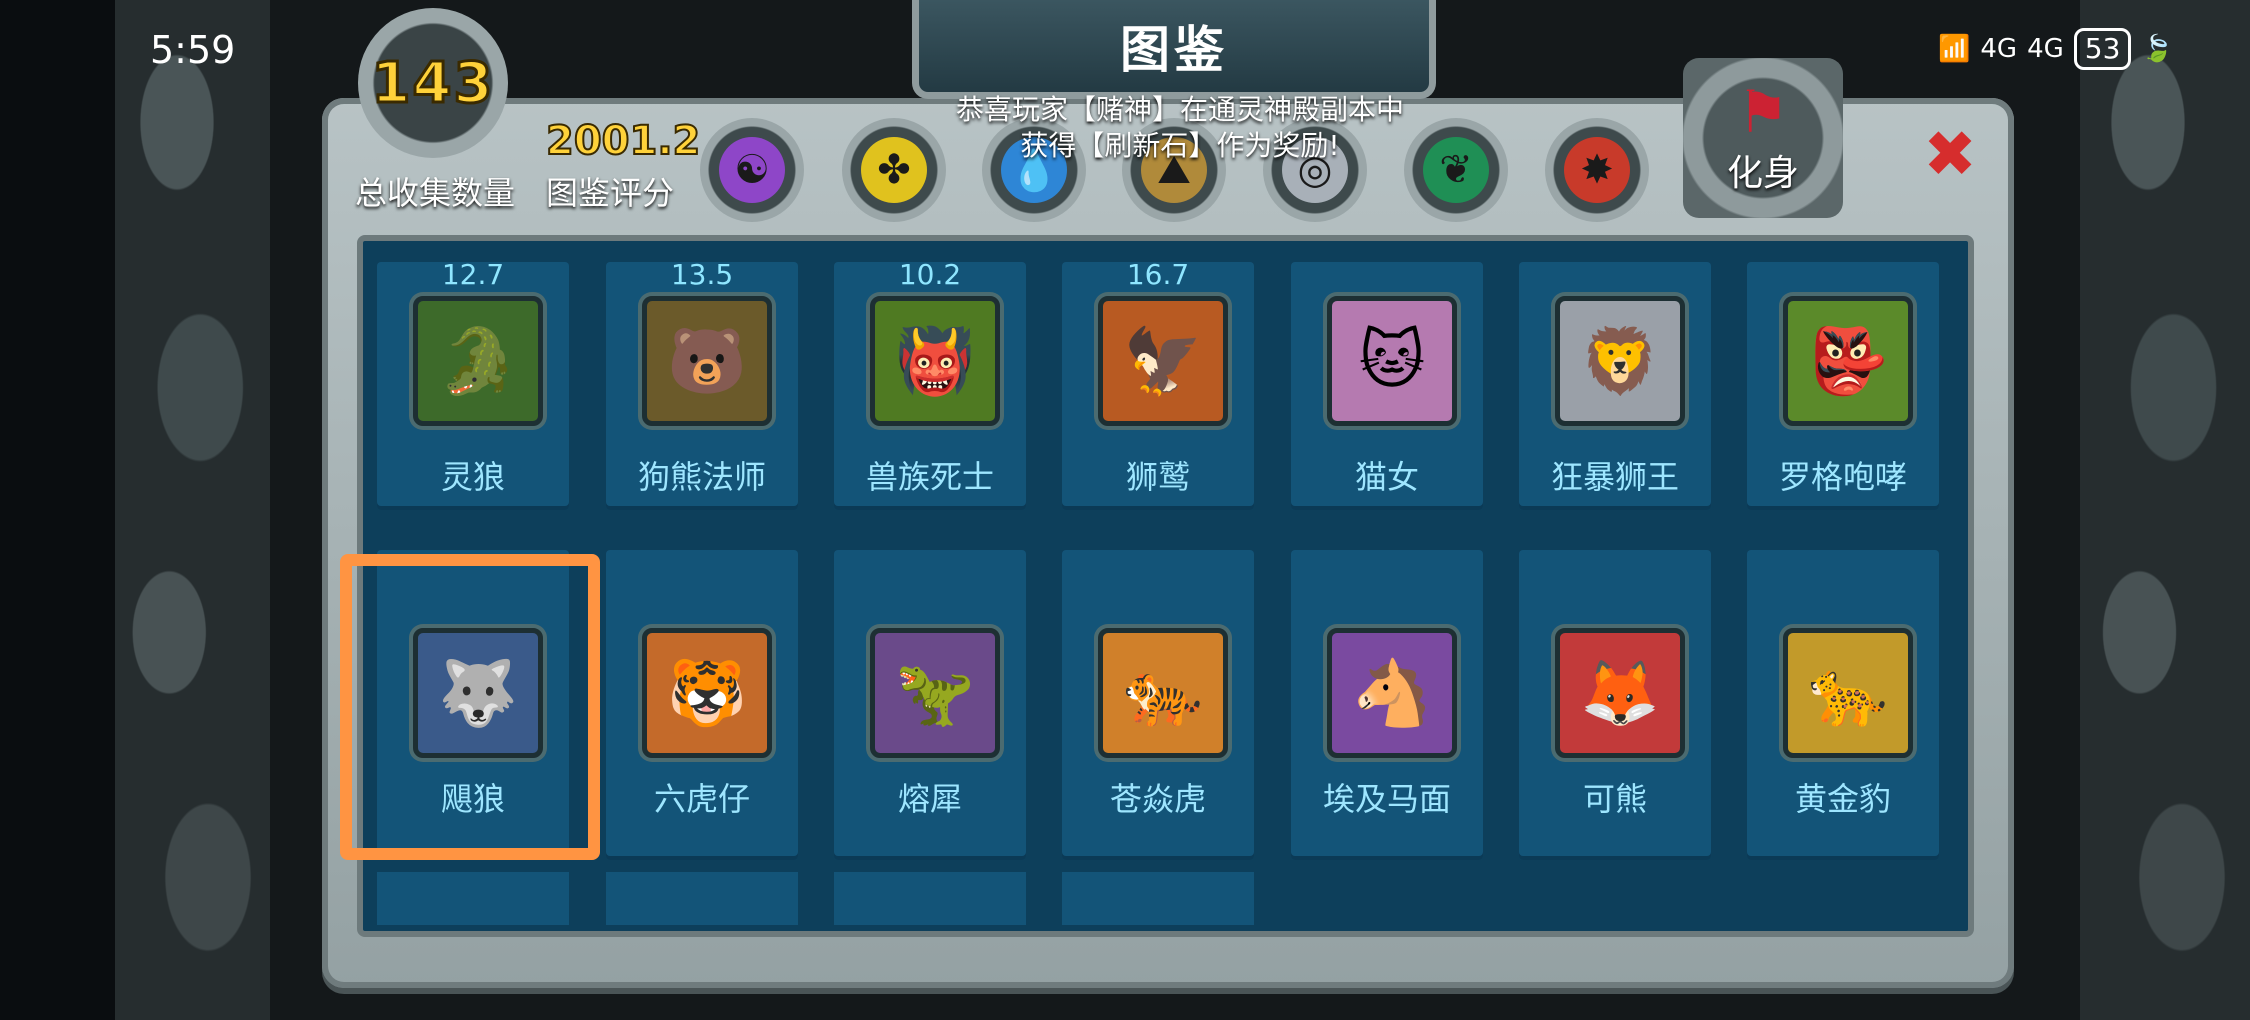 The width and height of the screenshot is (2250, 1020). I want to click on notice-line-2: 获得【刷新石】作为奖励!, so click(1180, 145).